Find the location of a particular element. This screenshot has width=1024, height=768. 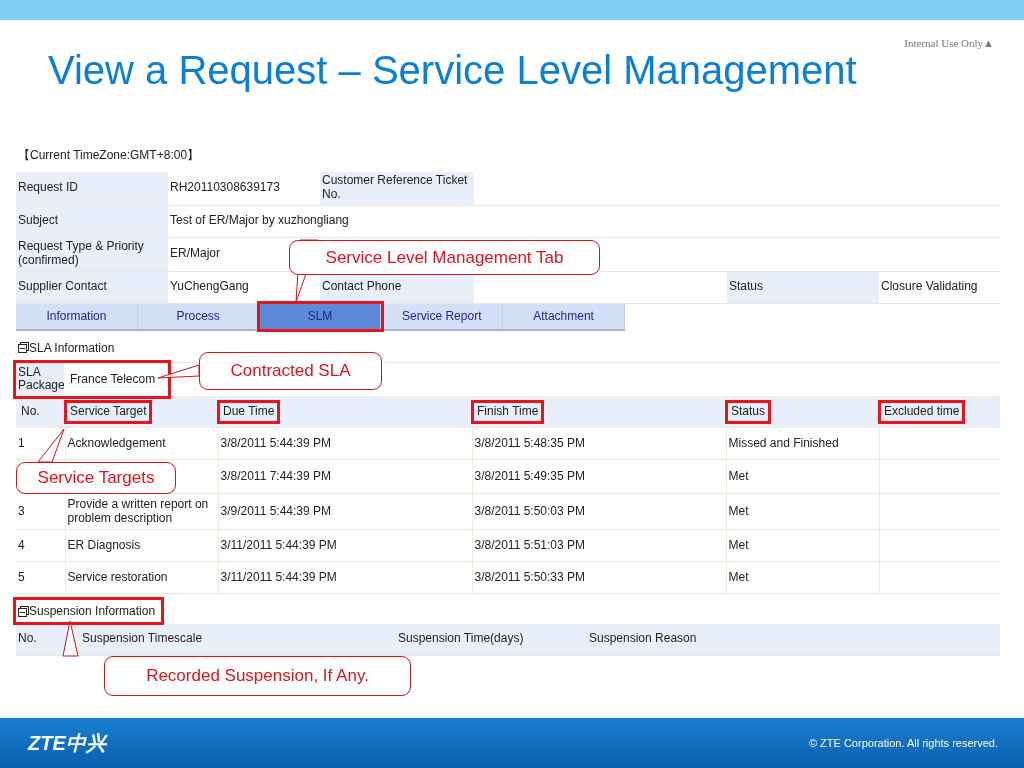

table-cell: 3/8/2011 5:48:35 PM is located at coordinates (599, 443).